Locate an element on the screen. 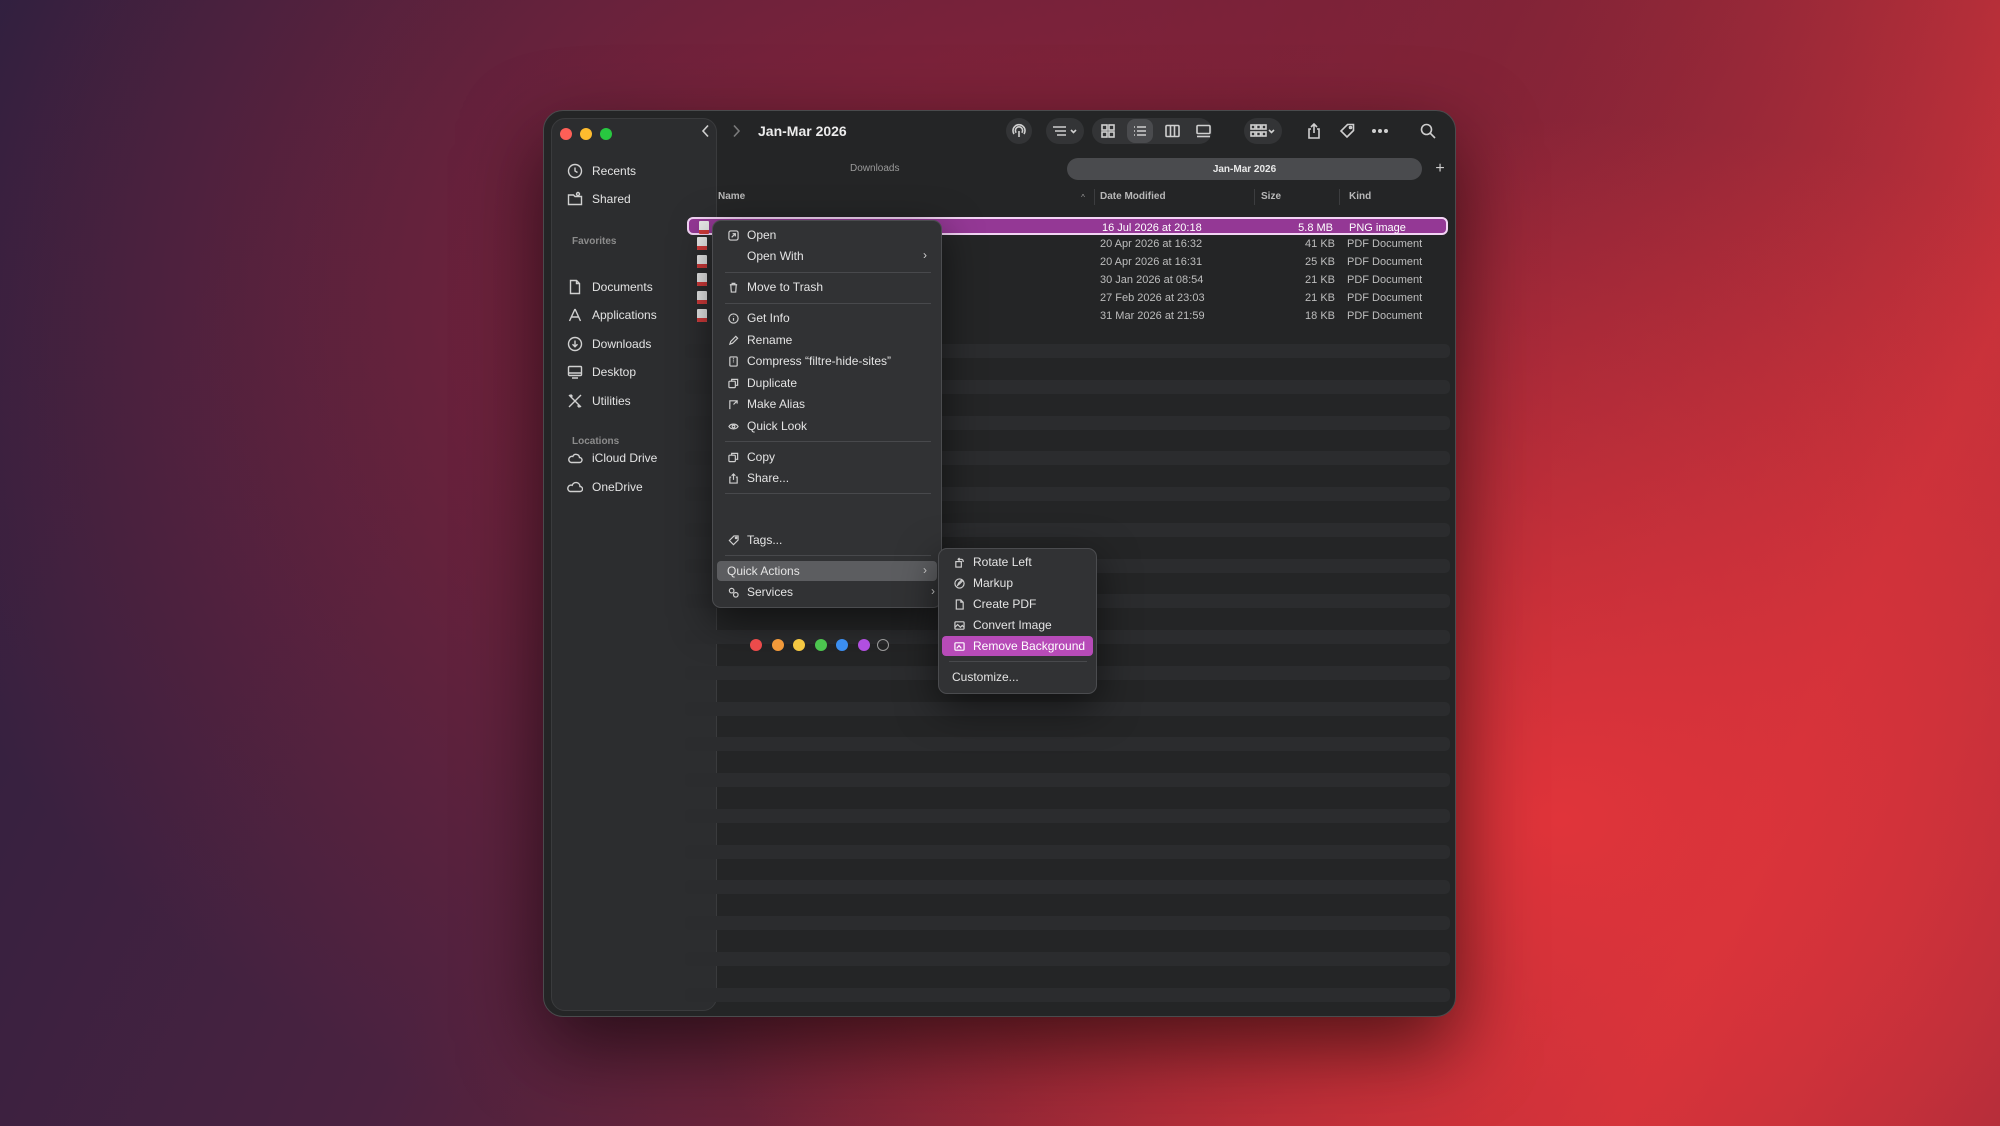  menu-item-get-info: Get Info is located at coordinates (757, 318).